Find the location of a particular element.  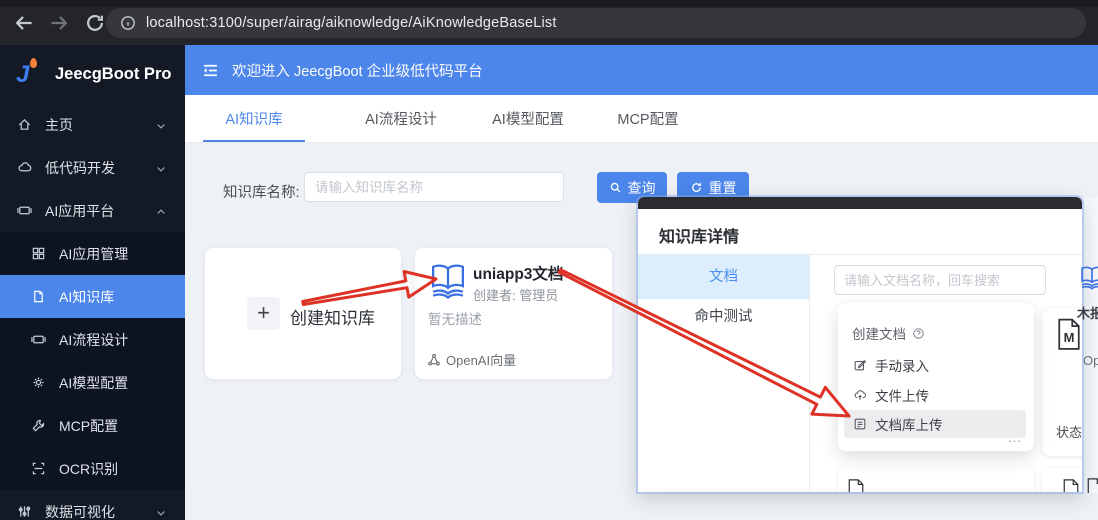

kb-card-title: uniapp3文档 is located at coordinates (518, 274).